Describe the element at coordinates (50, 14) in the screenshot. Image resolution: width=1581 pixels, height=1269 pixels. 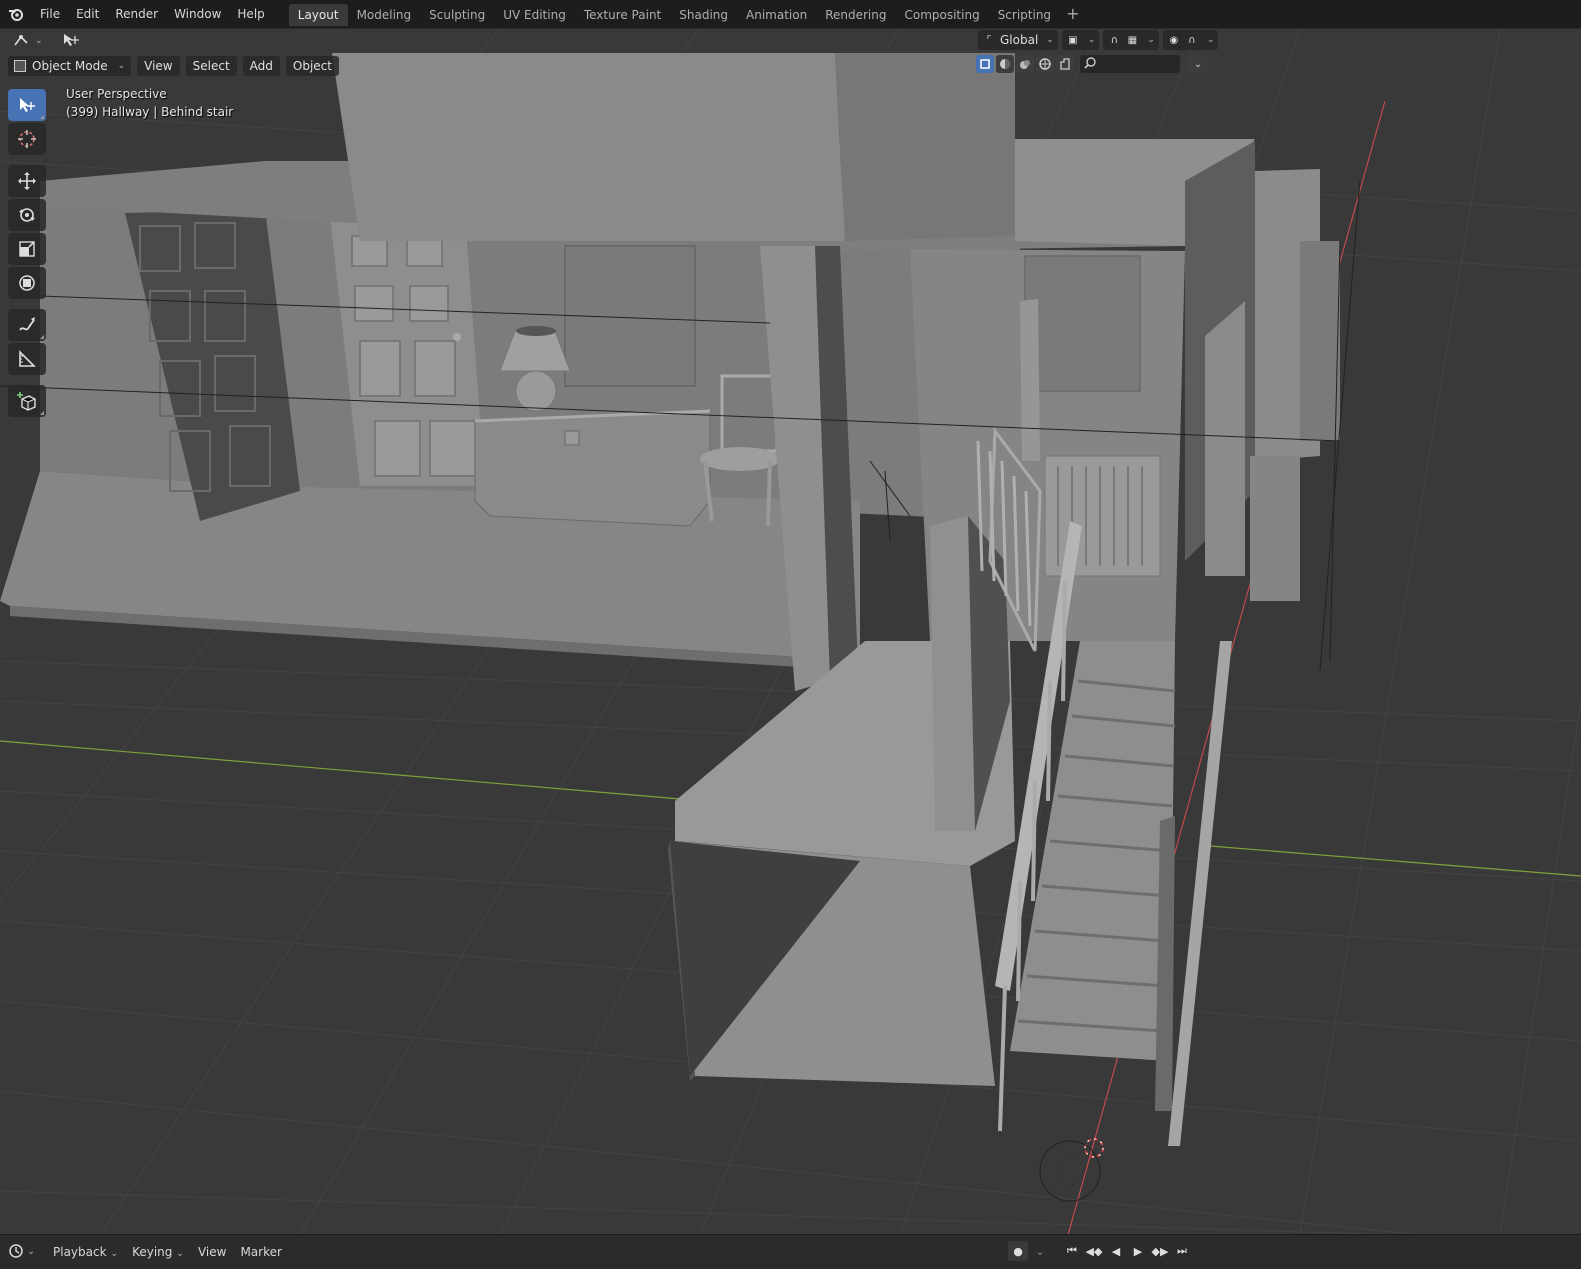
I see `menu-file: File` at that location.